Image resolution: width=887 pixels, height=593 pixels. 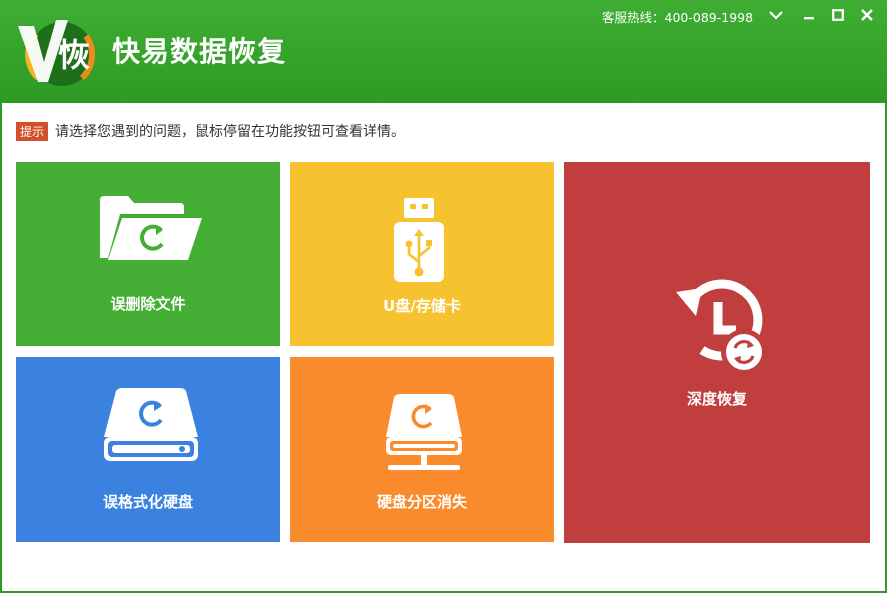 What do you see at coordinates (716, 399) in the screenshot?
I see `tile-label: 深度恢复` at bounding box center [716, 399].